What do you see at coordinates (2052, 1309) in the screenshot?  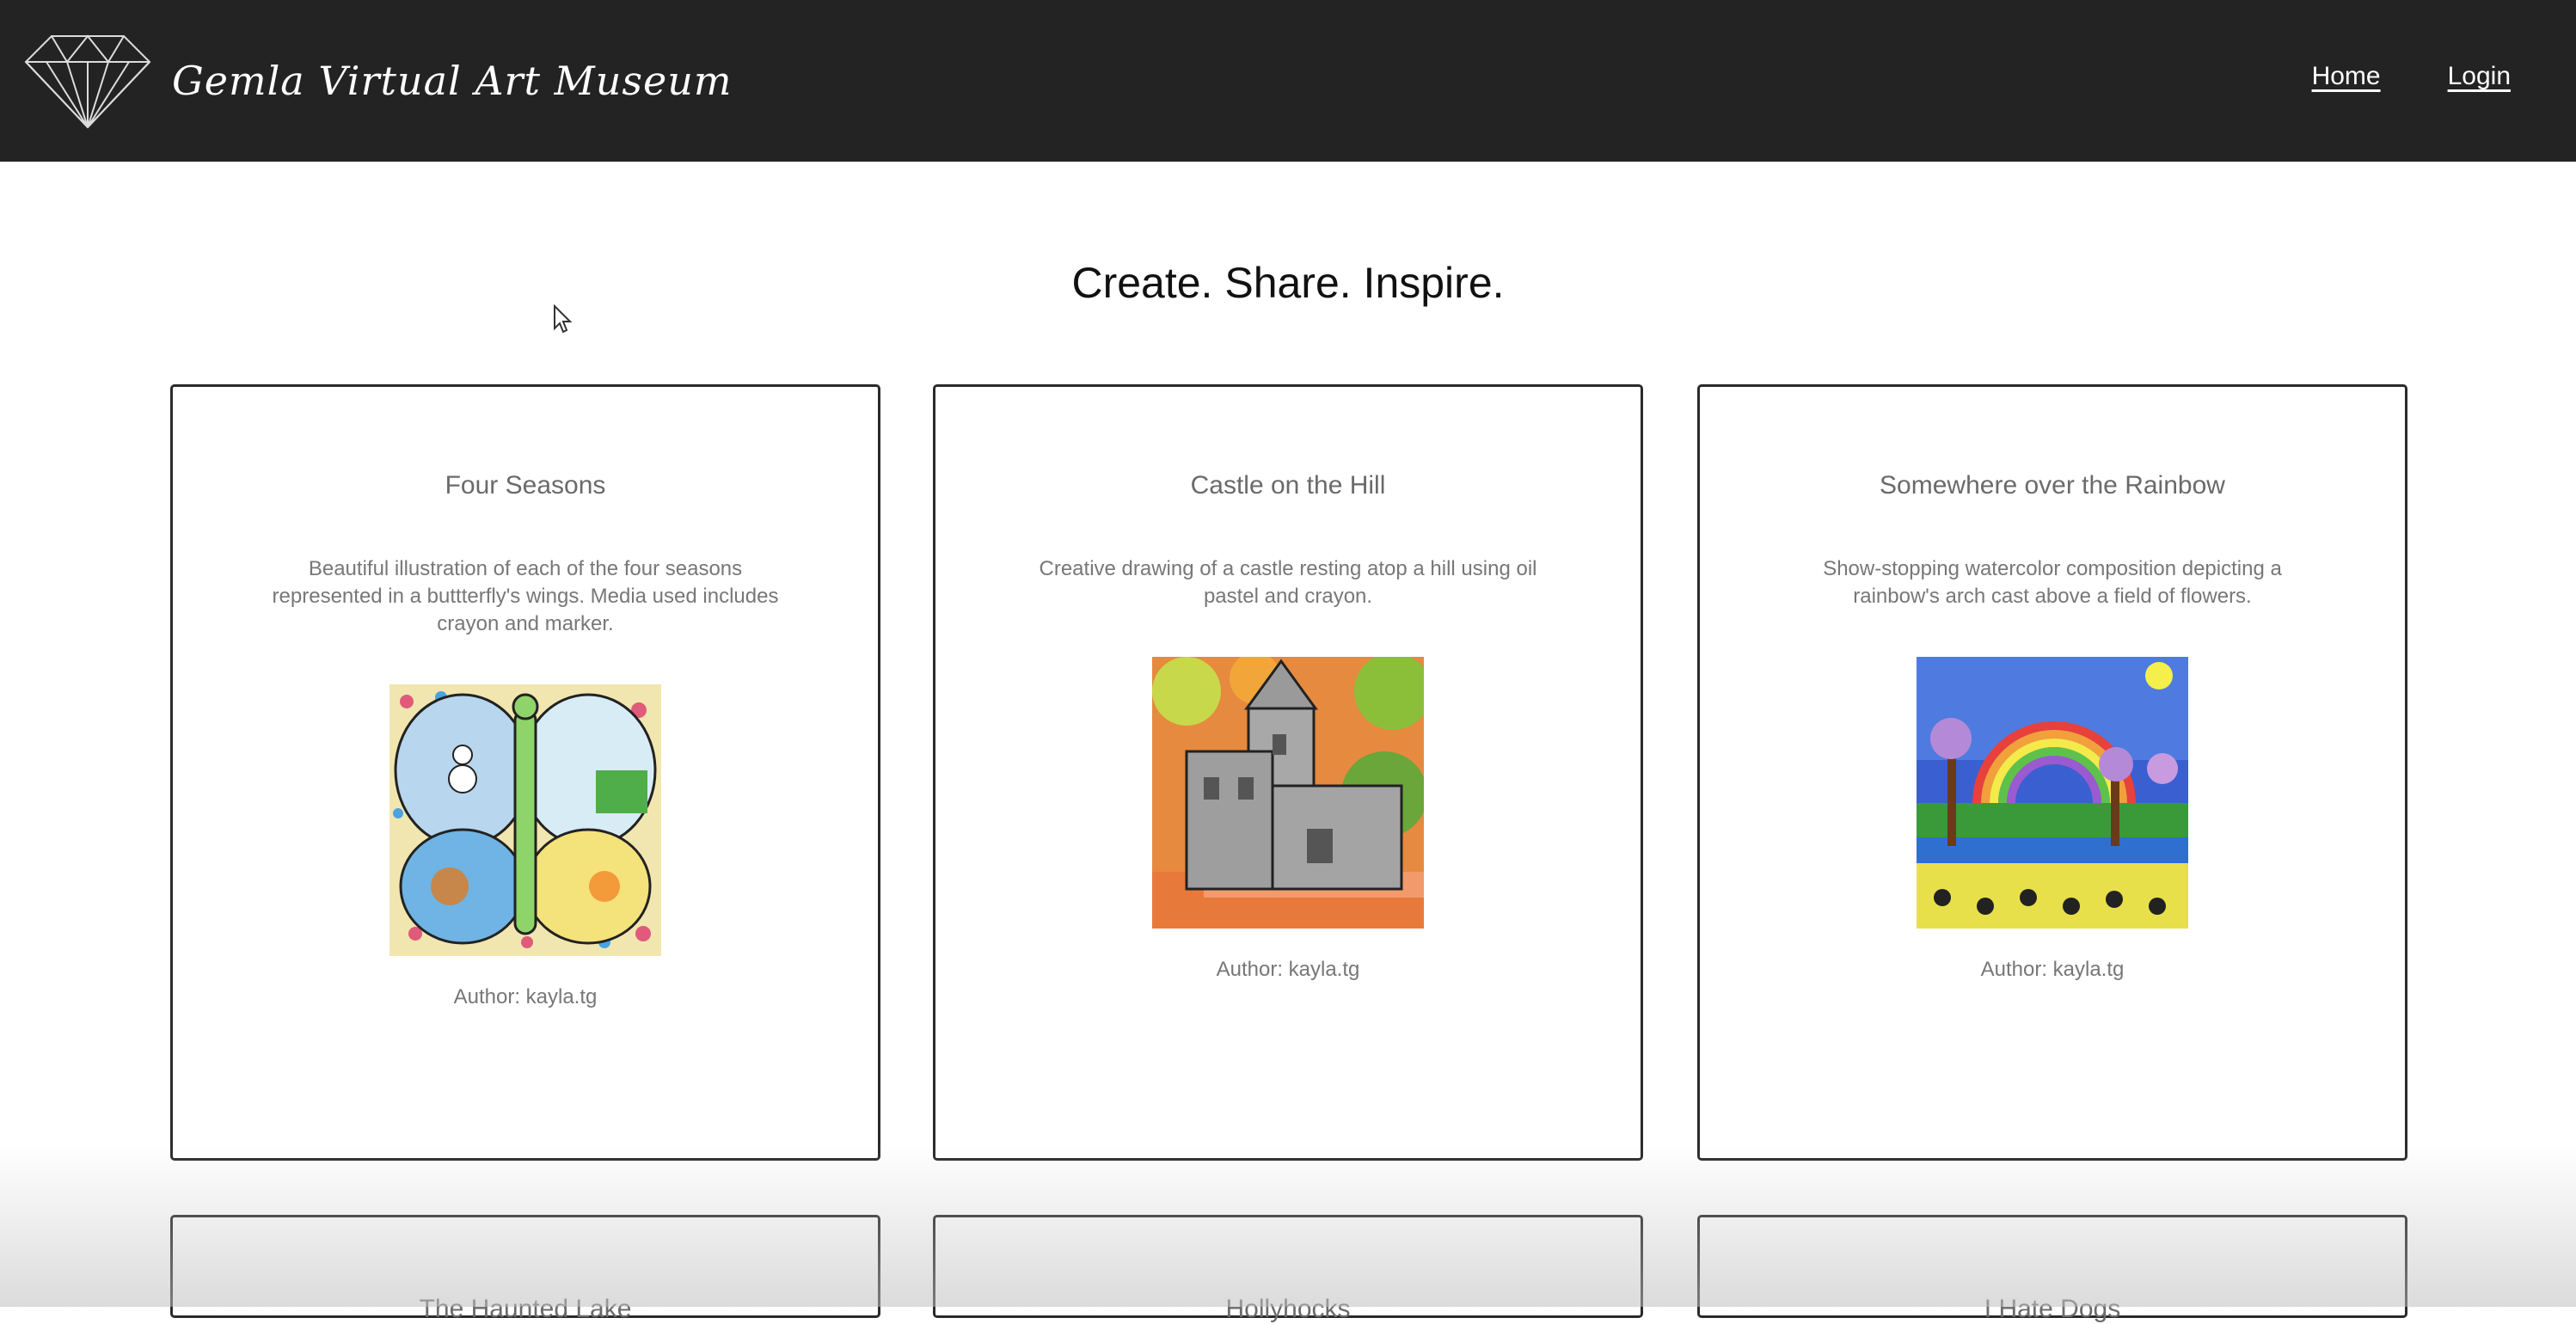 I see `artwork-title: I Hate Dogs` at bounding box center [2052, 1309].